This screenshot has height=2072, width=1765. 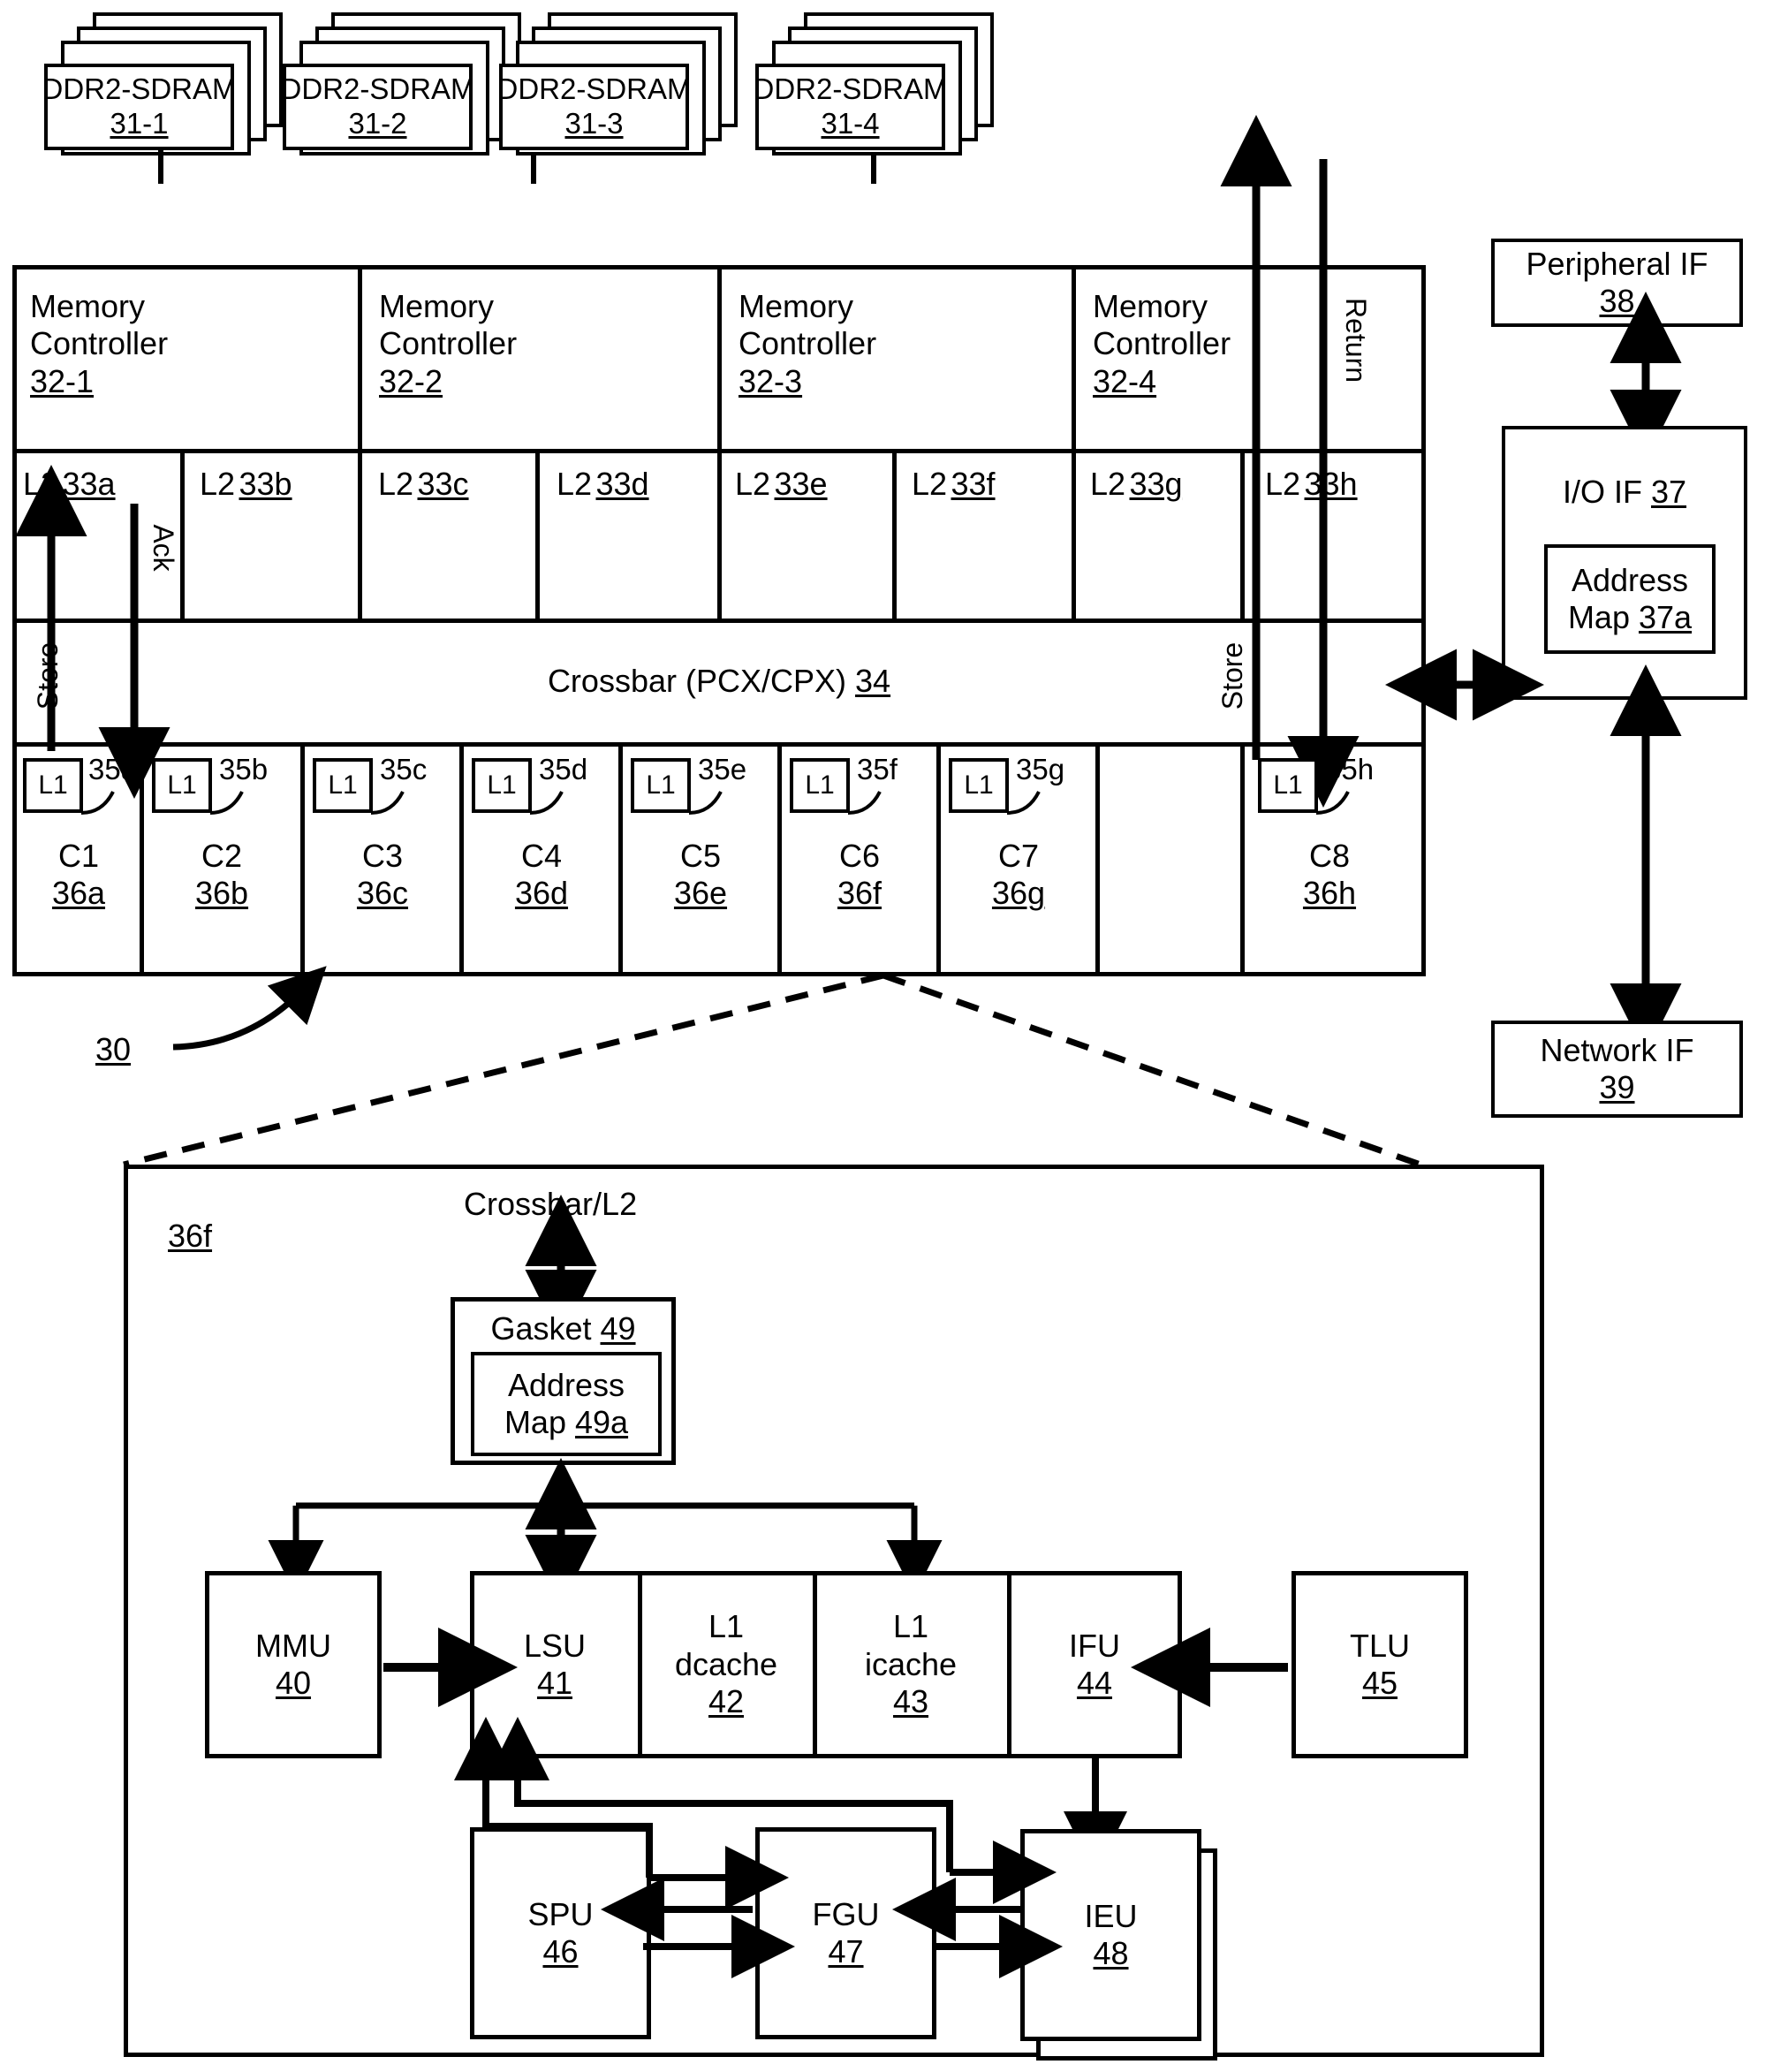 What do you see at coordinates (1380, 1664) in the screenshot?
I see `tlu-block: TLU 45` at bounding box center [1380, 1664].